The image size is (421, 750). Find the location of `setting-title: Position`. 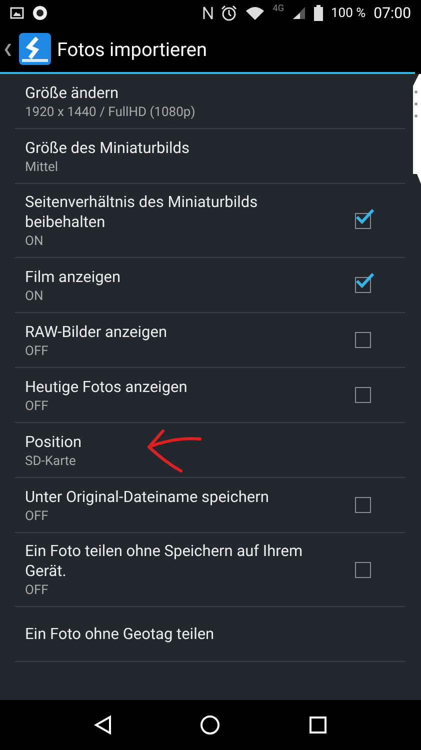

setting-title: Position is located at coordinates (54, 442).